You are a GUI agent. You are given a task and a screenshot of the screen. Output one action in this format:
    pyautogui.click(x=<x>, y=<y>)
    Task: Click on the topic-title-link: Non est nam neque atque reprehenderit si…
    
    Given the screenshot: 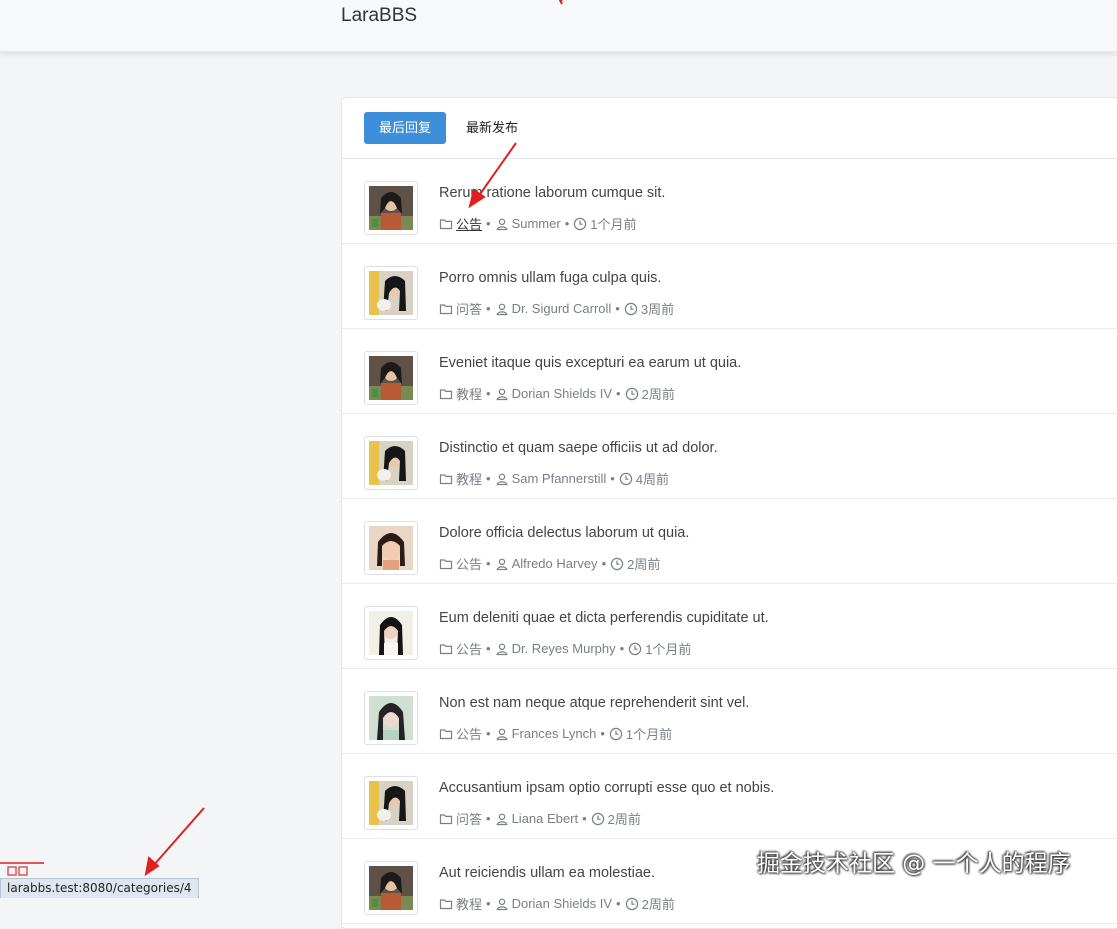 What is the action you would take?
    pyautogui.click(x=594, y=703)
    